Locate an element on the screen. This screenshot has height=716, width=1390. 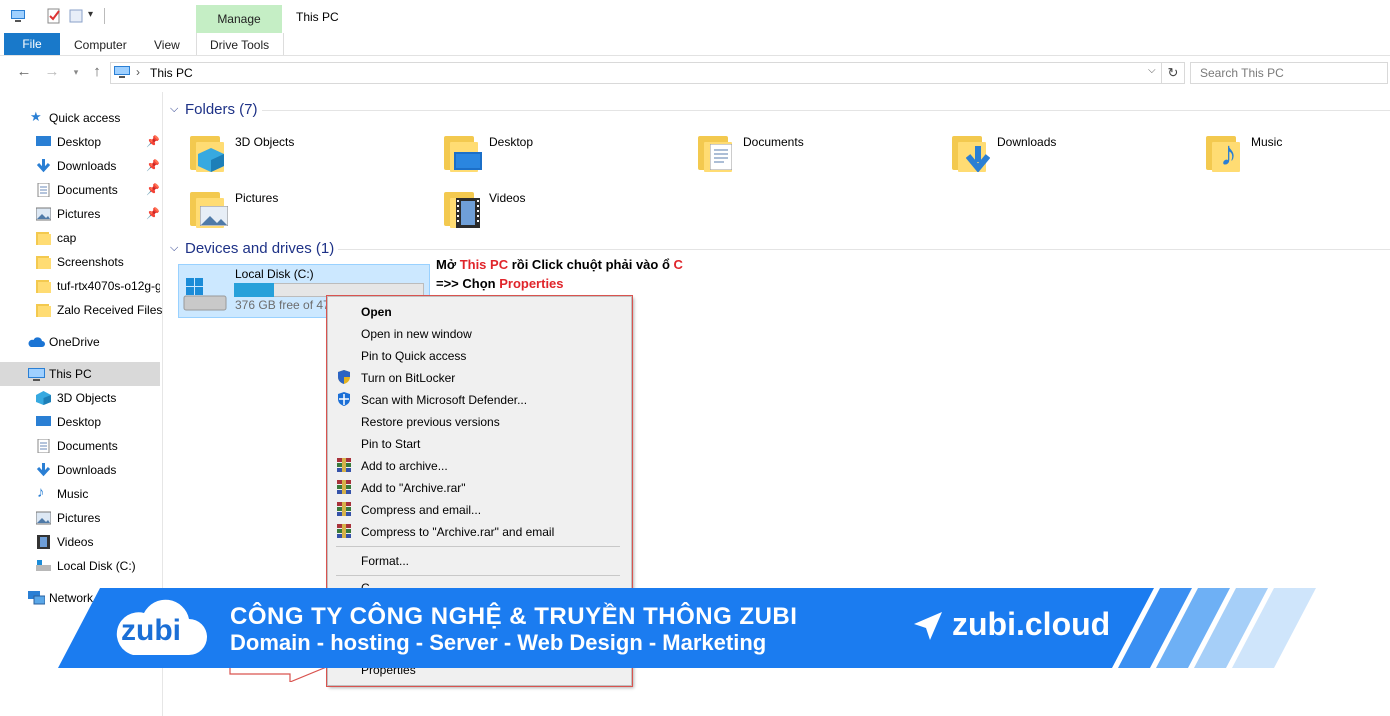
tab-computer: Computer is located at coordinates (100, 45).